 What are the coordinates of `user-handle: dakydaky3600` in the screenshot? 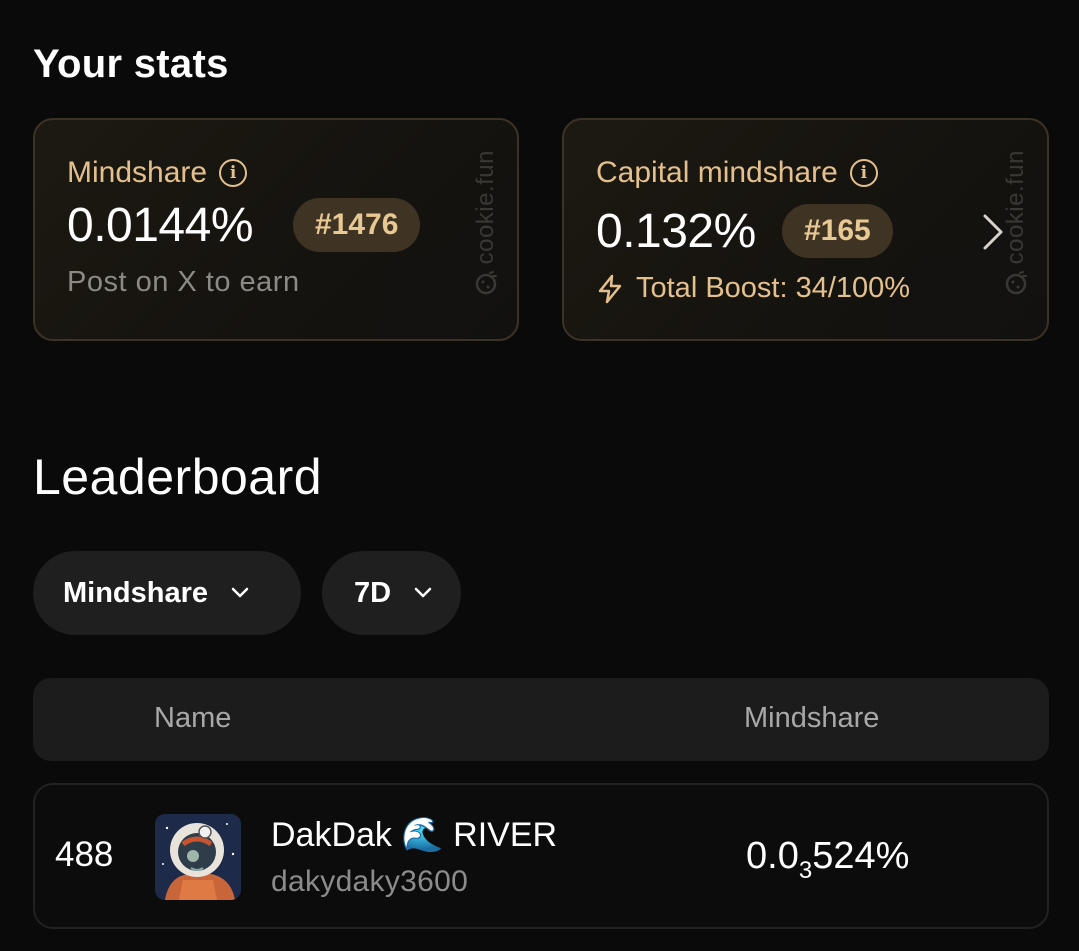 It's located at (370, 881).